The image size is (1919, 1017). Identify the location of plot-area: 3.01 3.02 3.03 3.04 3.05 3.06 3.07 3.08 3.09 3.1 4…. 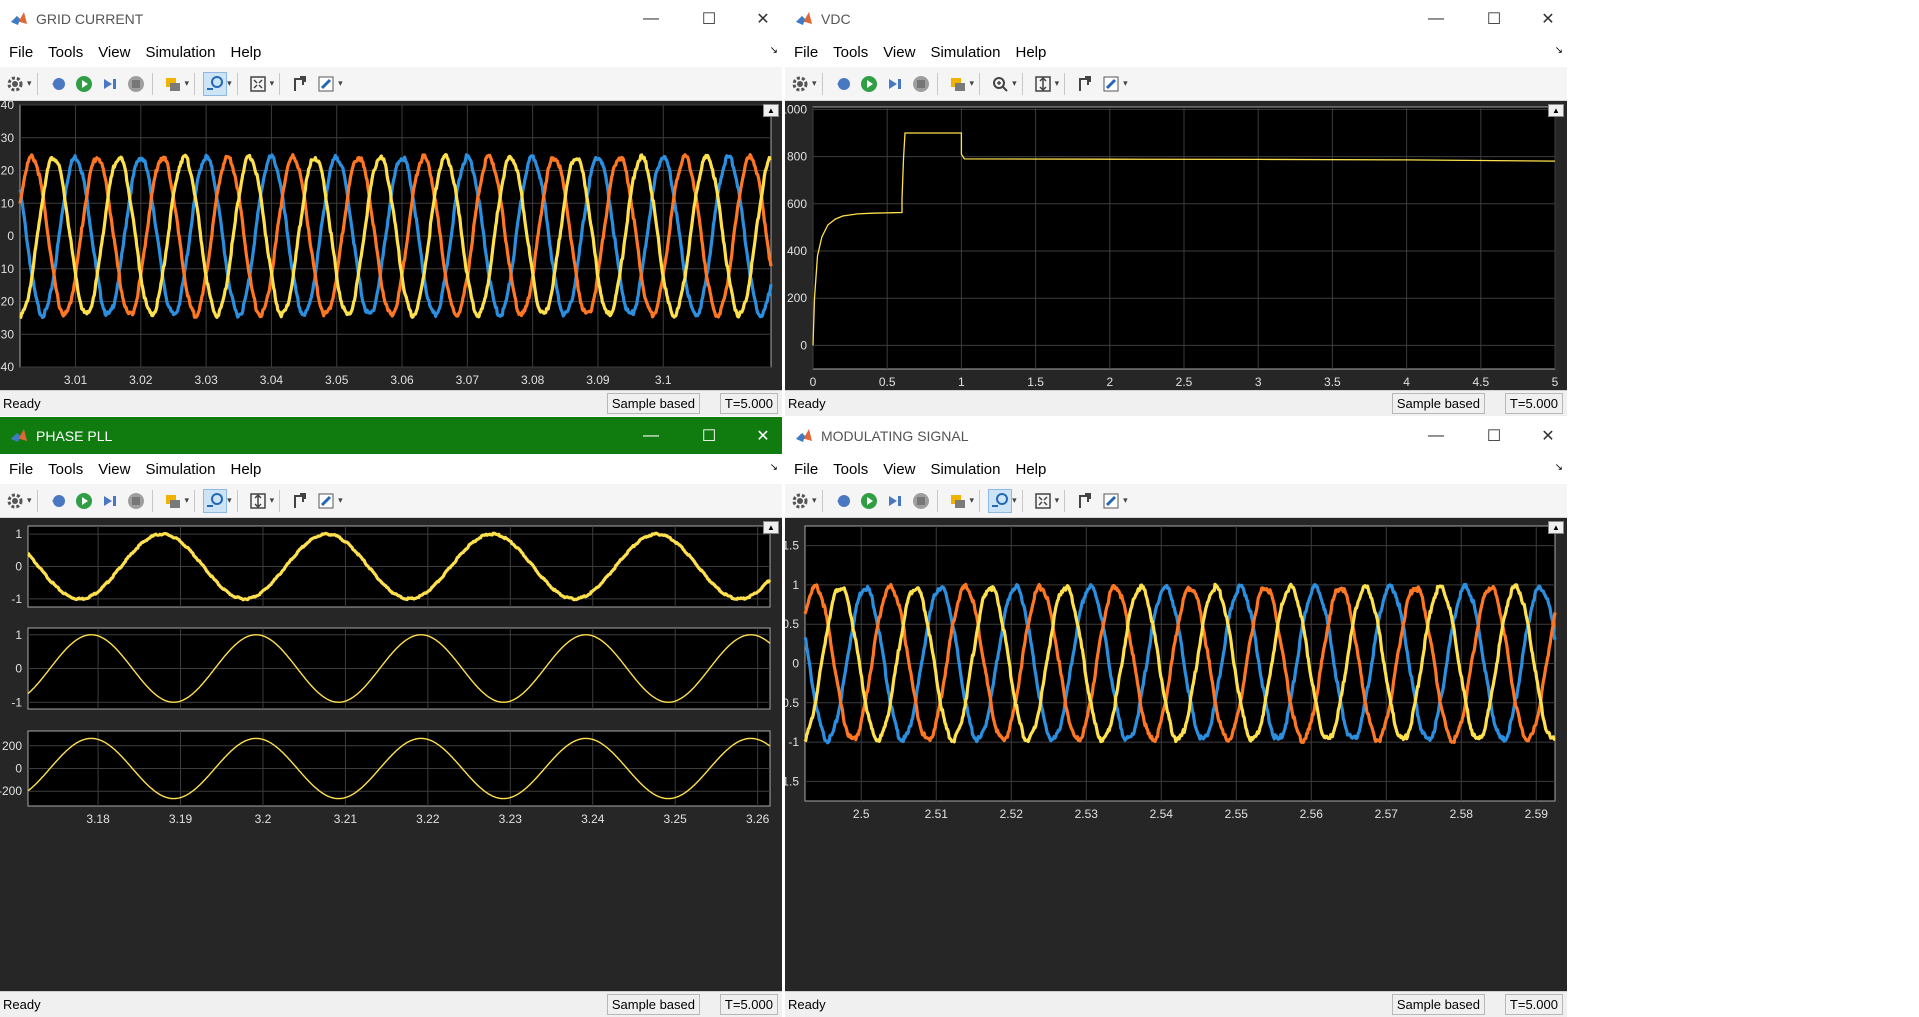
(391, 246).